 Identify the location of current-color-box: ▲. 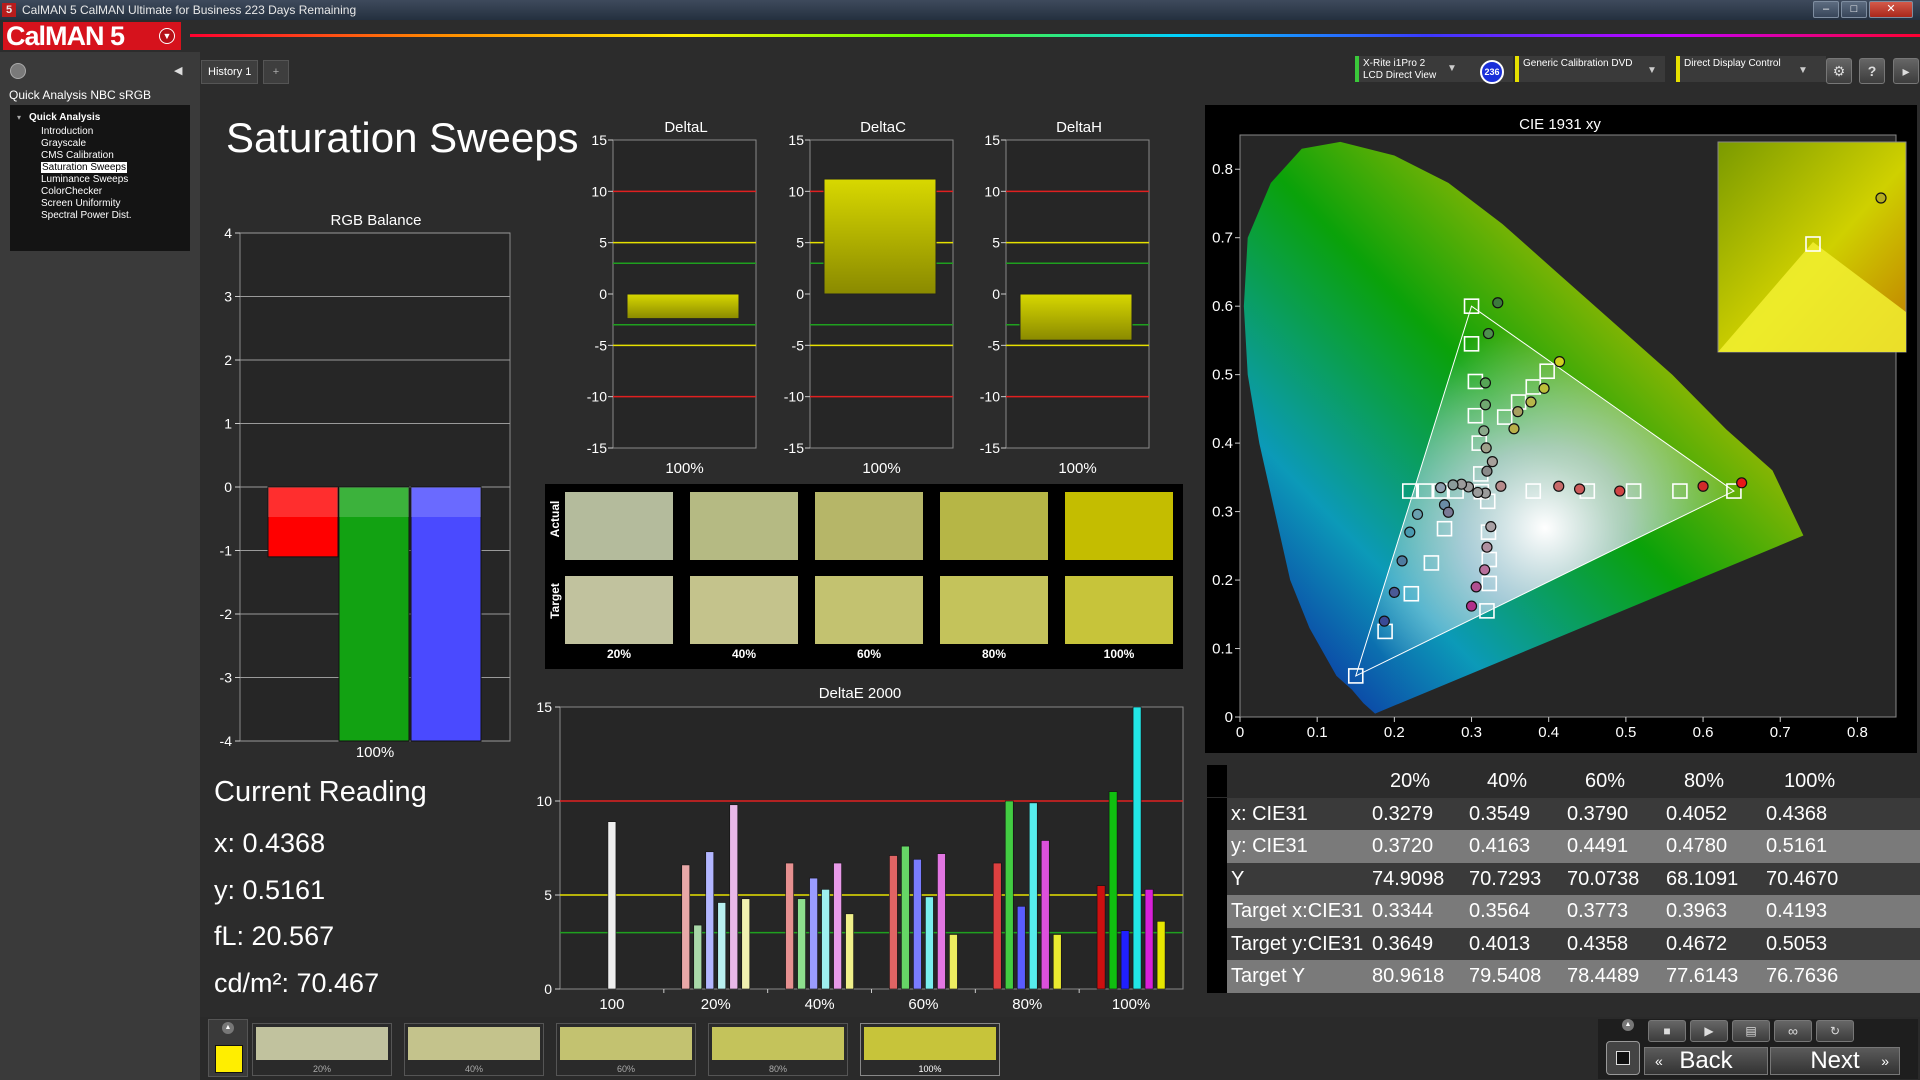
(228, 1048).